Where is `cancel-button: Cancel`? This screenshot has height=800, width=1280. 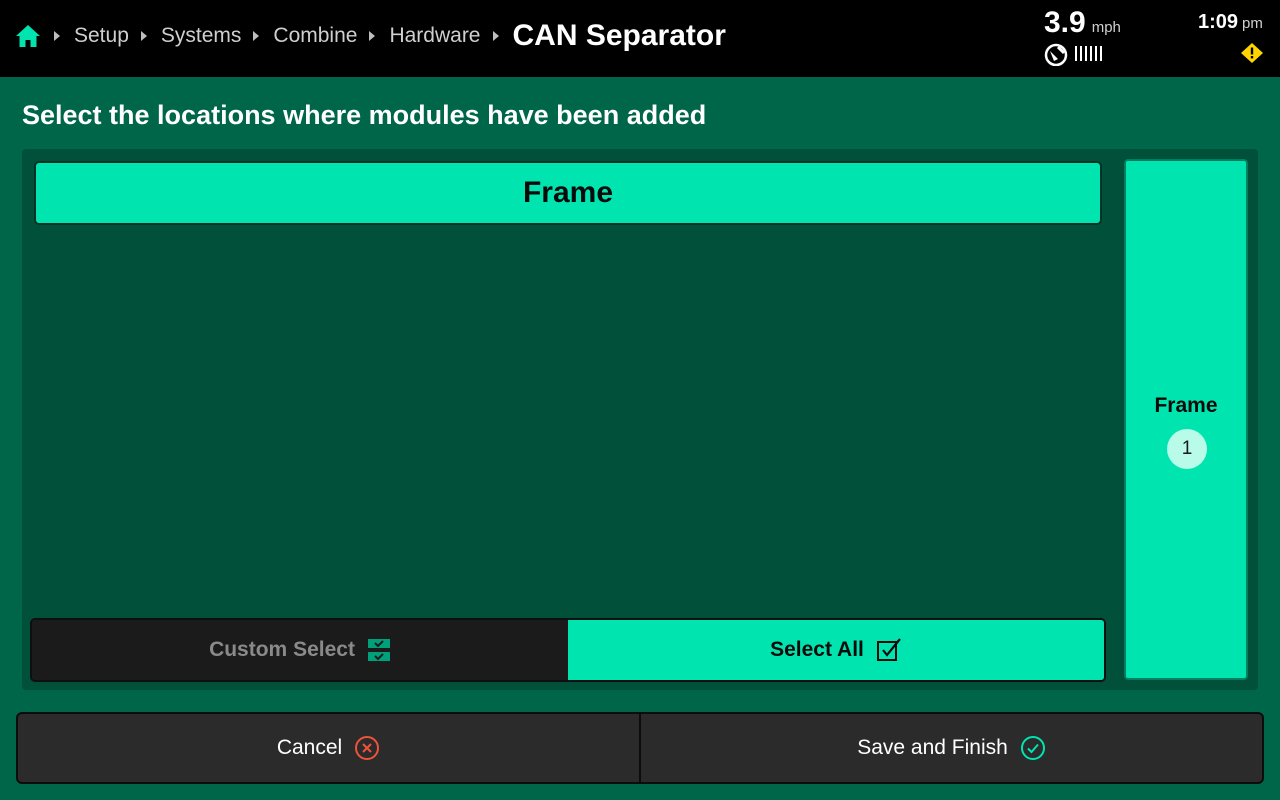 cancel-button: Cancel is located at coordinates (329, 748).